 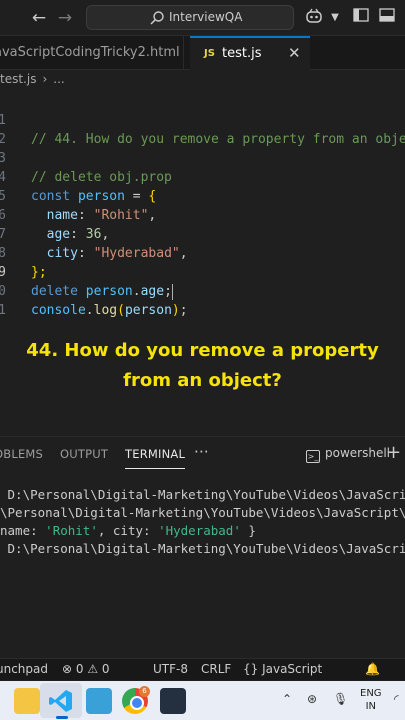 I want to click on toggle-sidebar-icon, so click(x=361, y=18).